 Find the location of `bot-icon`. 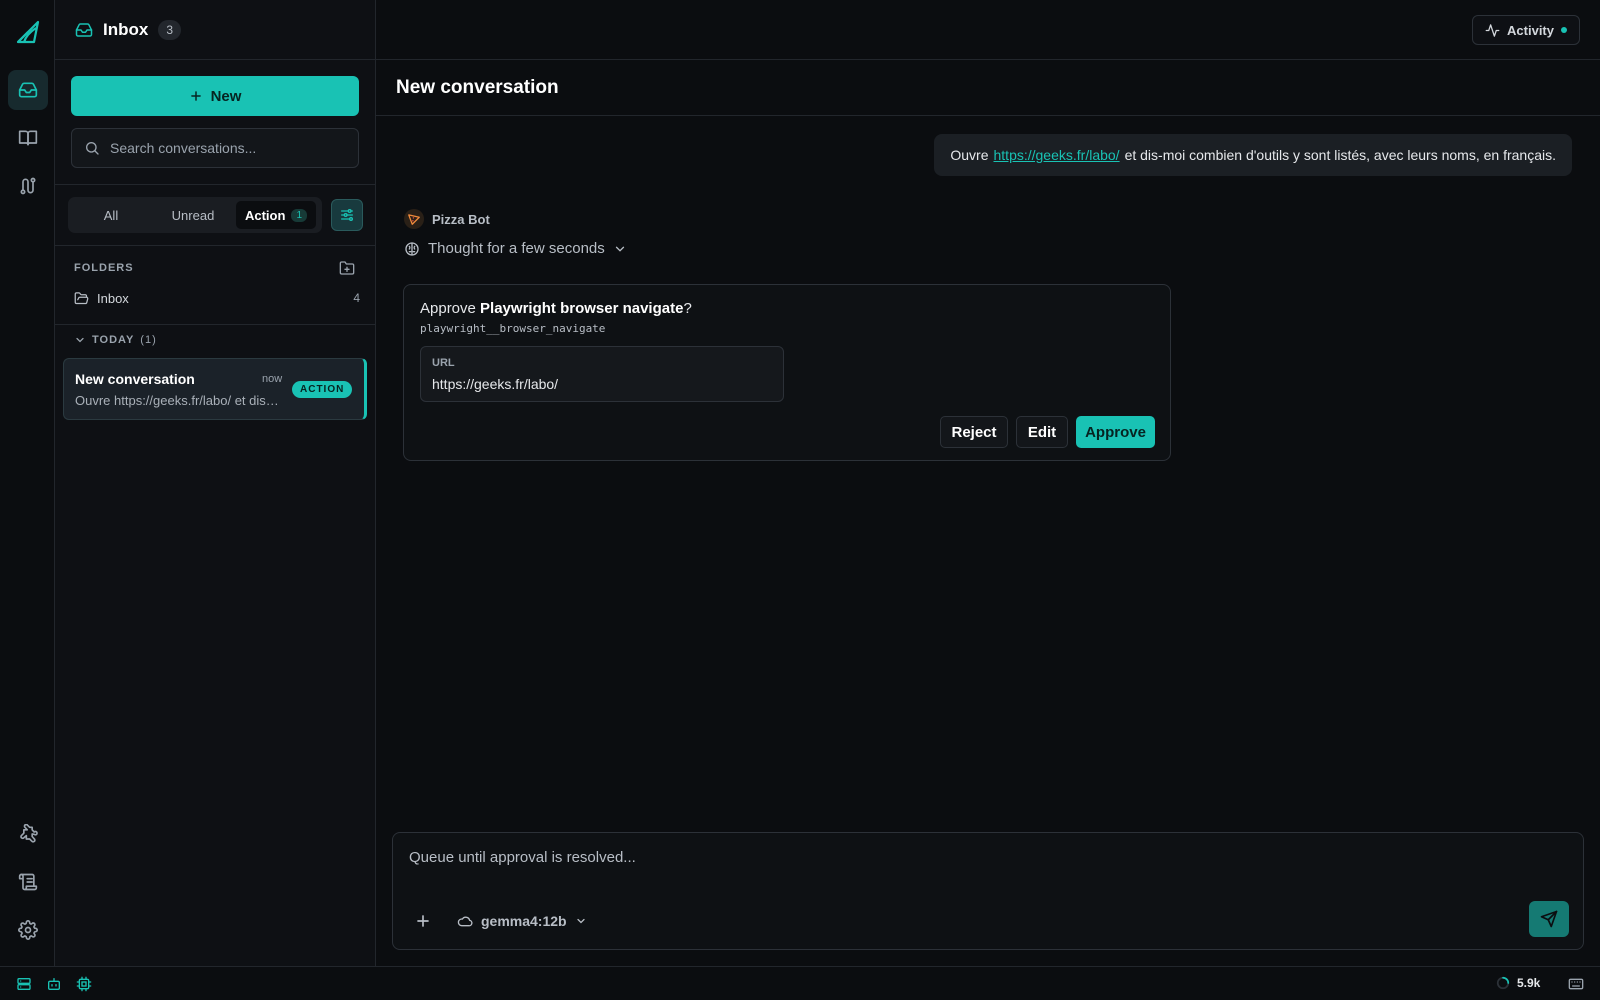

bot-icon is located at coordinates (54, 984).